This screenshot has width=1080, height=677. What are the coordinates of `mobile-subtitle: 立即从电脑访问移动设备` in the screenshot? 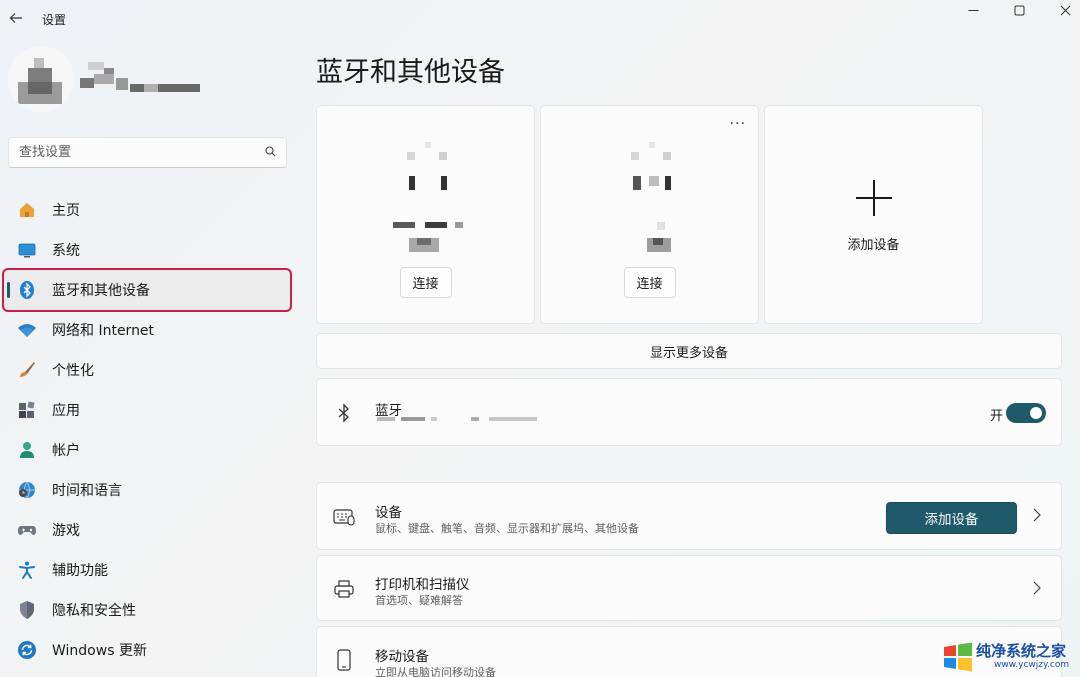 It's located at (435, 671).